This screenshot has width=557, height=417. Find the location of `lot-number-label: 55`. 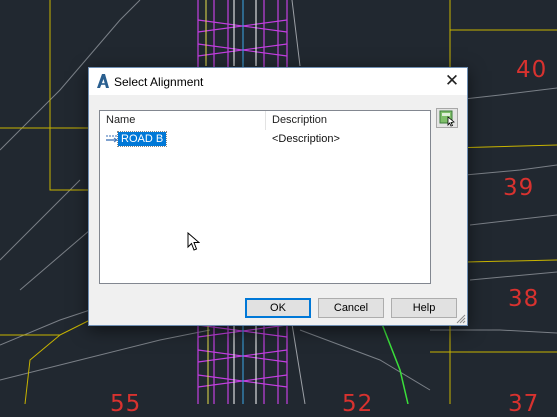

lot-number-label: 55 is located at coordinates (126, 404).